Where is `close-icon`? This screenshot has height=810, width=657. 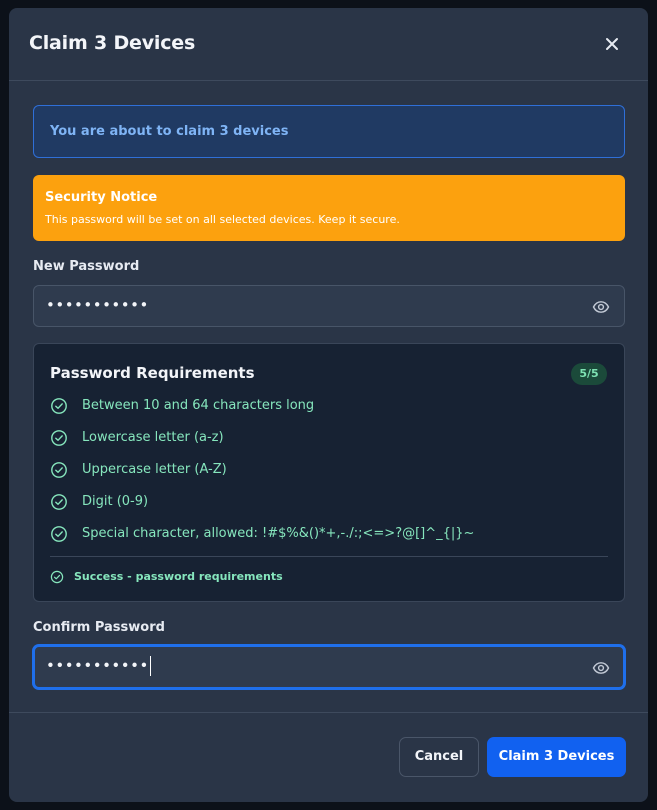
close-icon is located at coordinates (612, 44).